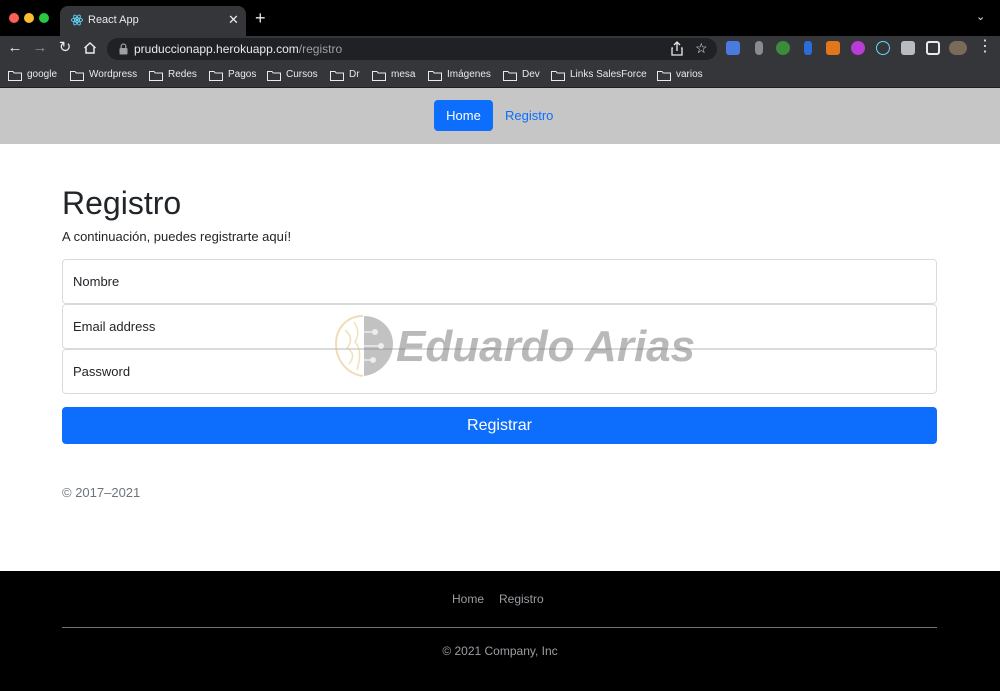 This screenshot has width=1000, height=691. I want to click on app-header: Home Registro, so click(500, 116).